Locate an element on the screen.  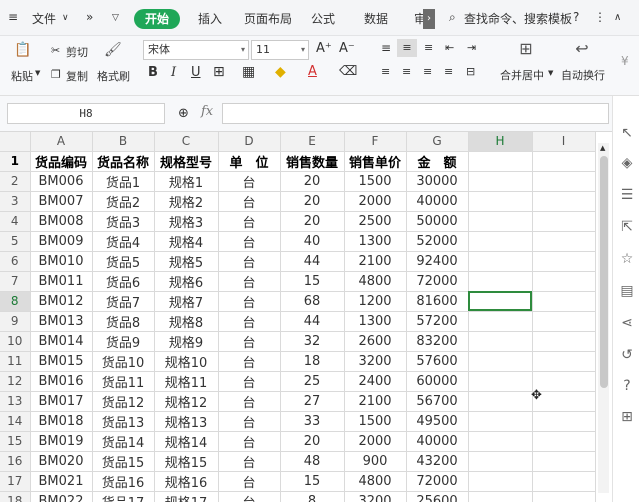
cell-b11: 货品10 is located at coordinates (123, 361).